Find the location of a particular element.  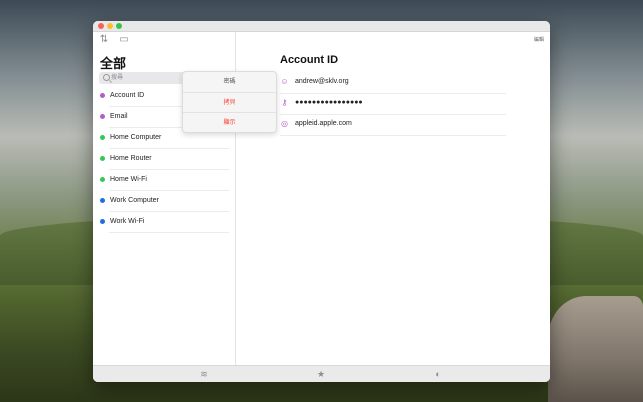

search-placeholder: 搜尋 is located at coordinates (117, 78).